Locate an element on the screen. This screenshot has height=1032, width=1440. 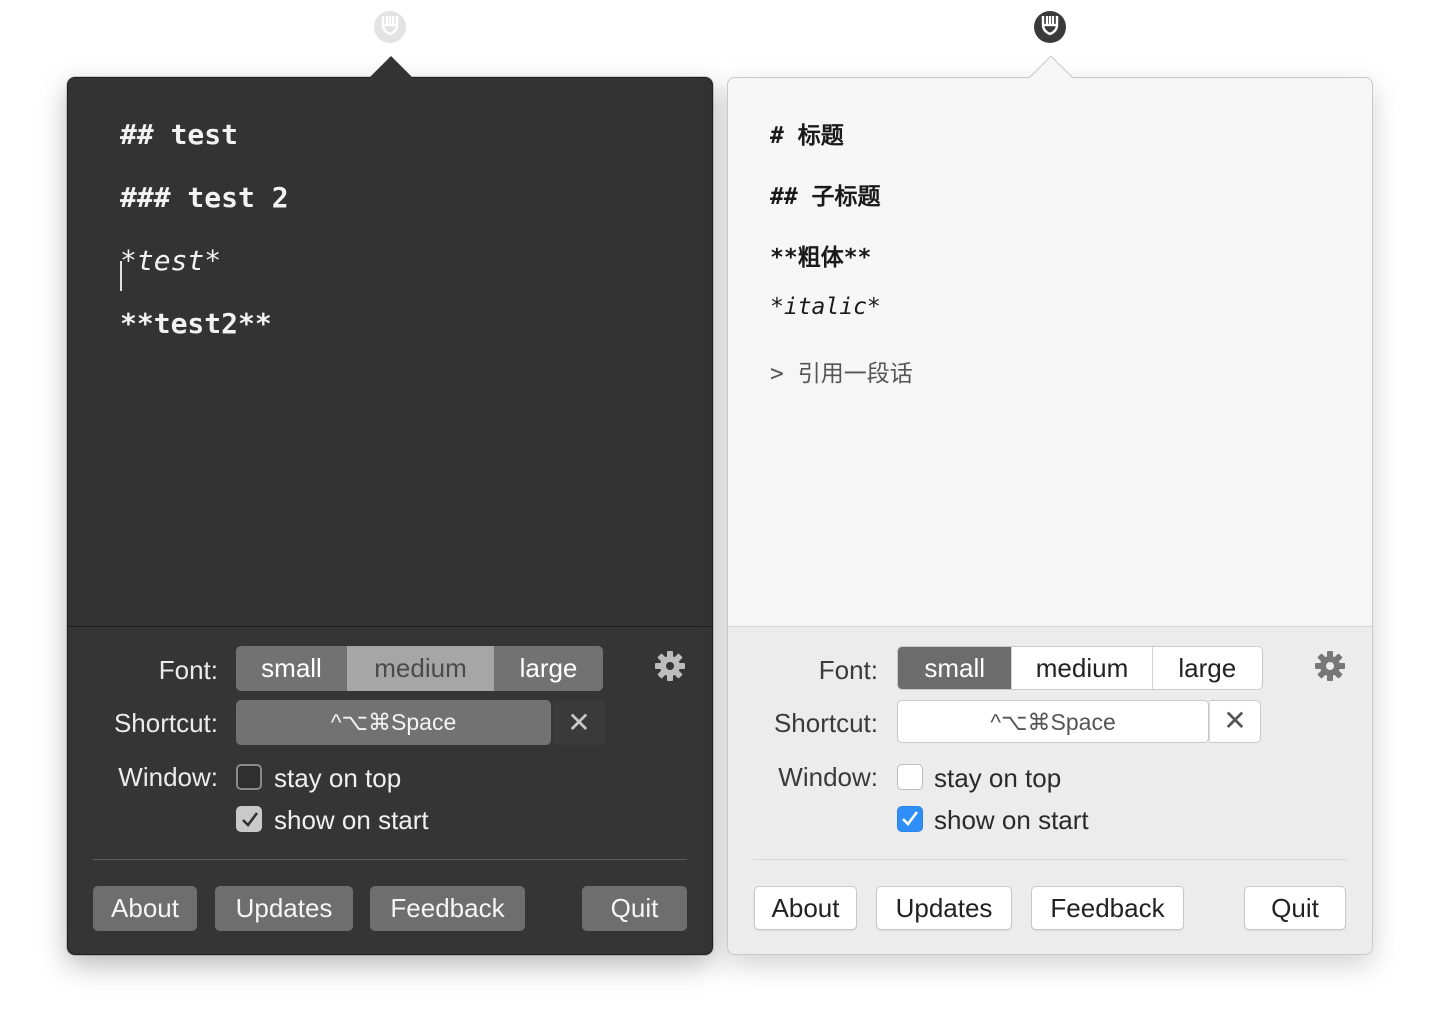
editor-line: ### test 2 is located at coordinates (204, 197).